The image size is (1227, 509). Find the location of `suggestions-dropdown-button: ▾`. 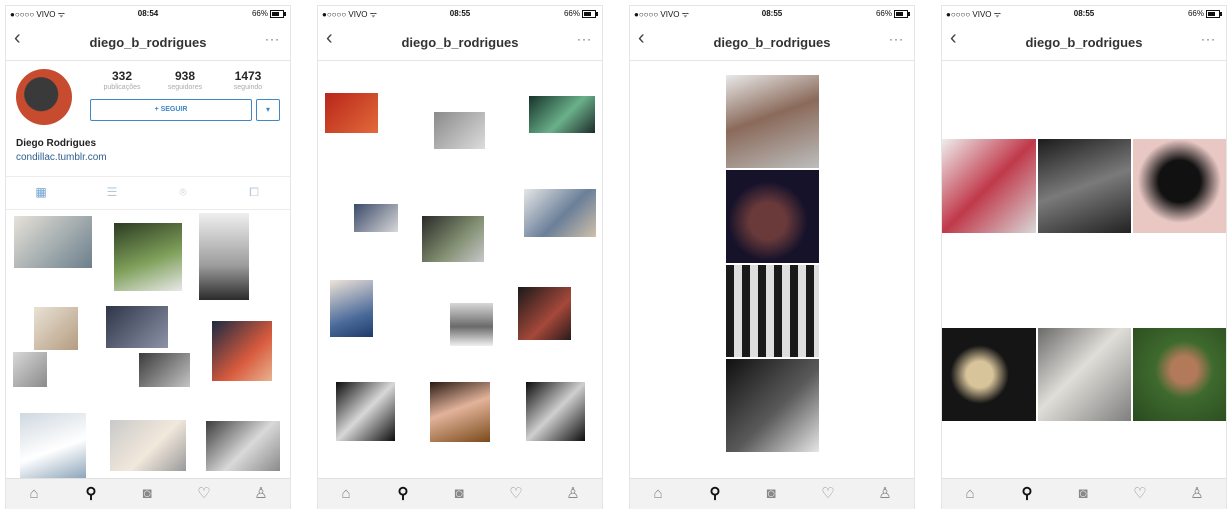

suggestions-dropdown-button: ▾ is located at coordinates (268, 110).